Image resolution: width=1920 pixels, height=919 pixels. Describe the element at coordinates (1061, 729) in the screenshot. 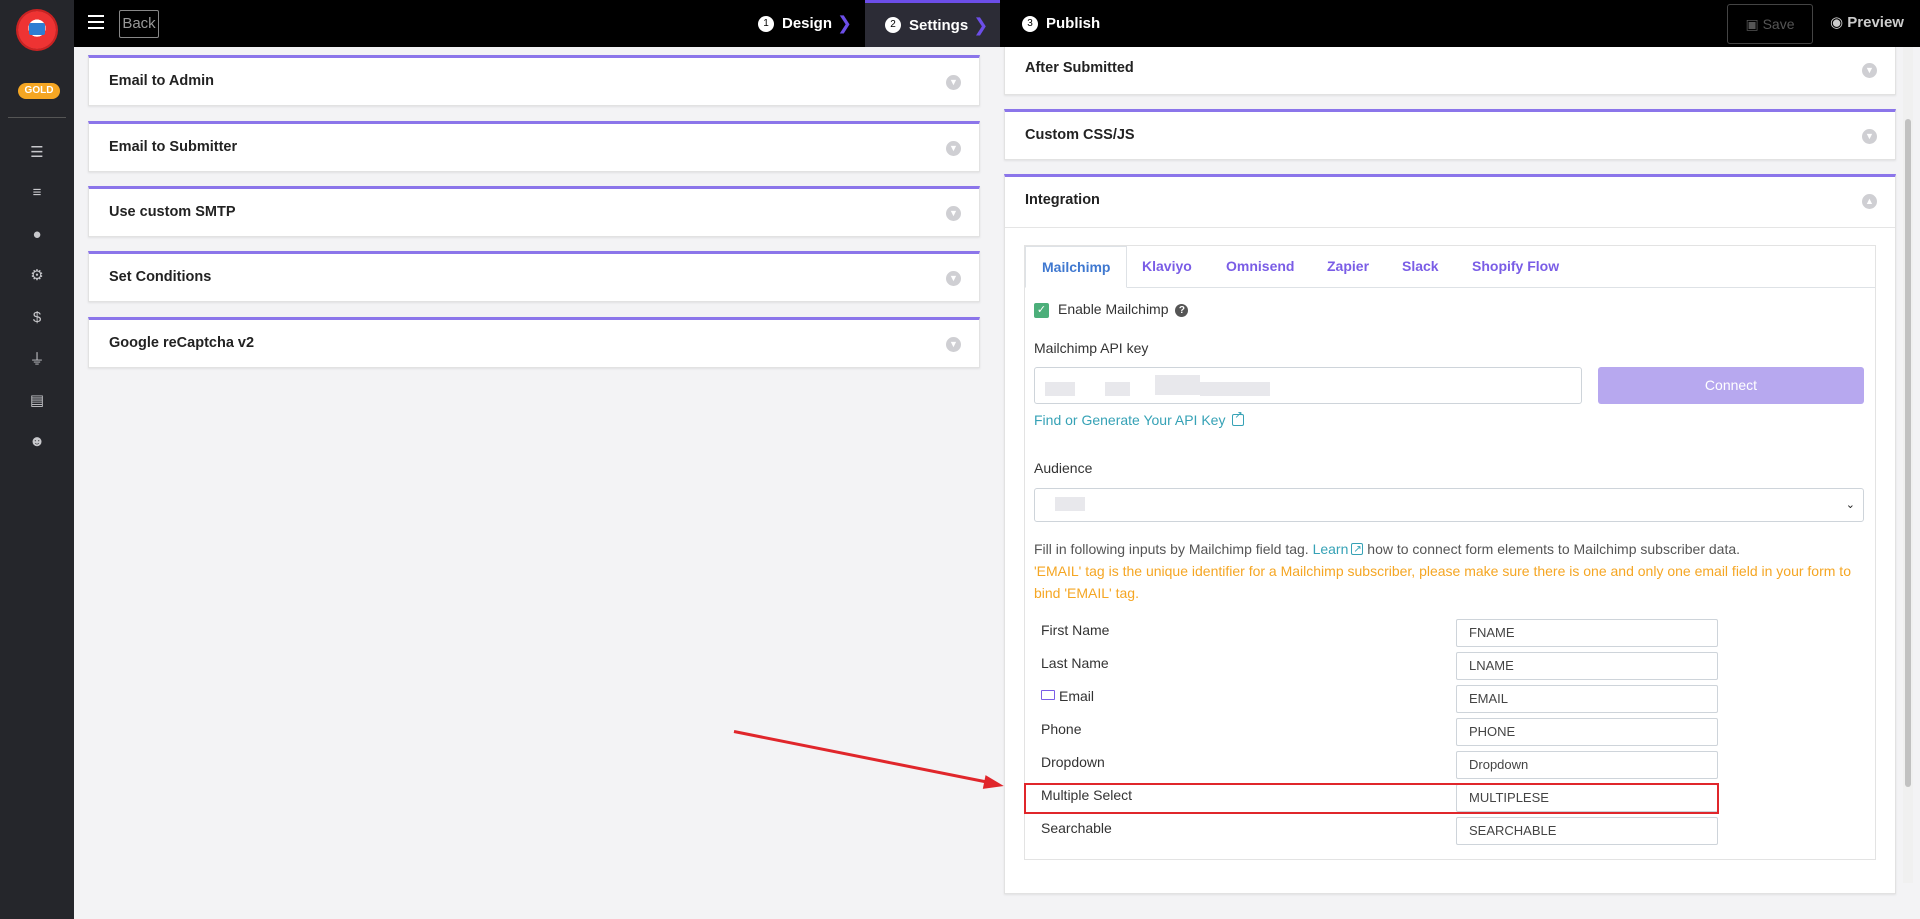

I see `field-label-phone: Phone` at that location.